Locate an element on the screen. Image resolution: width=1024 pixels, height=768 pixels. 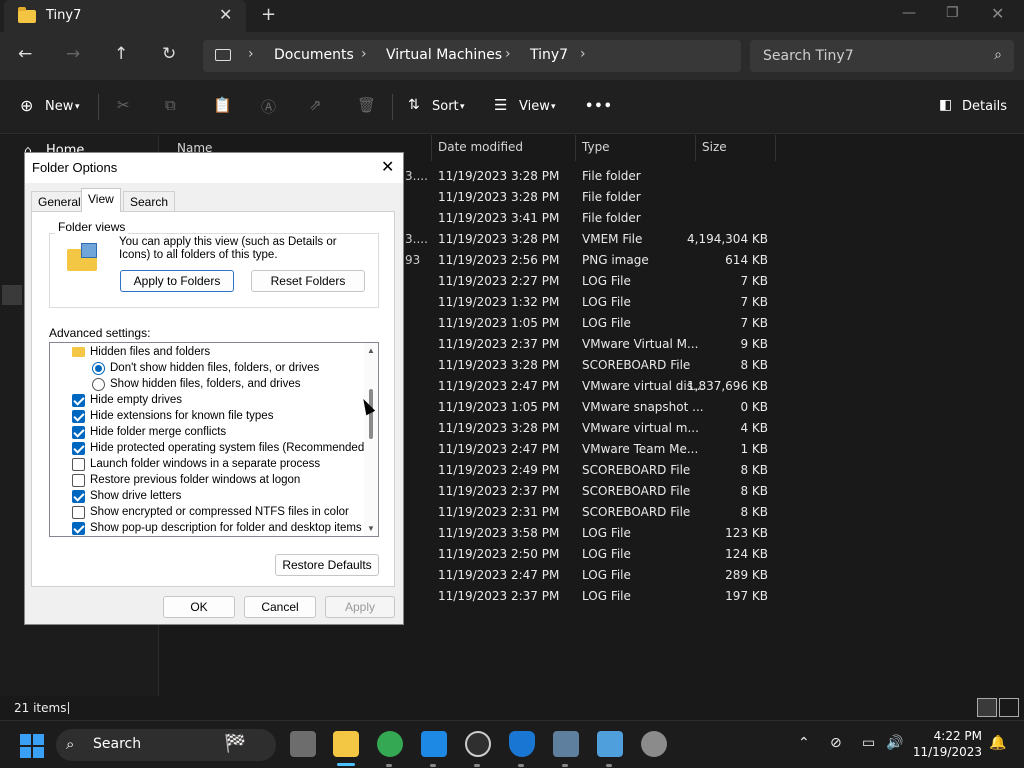
ok-button: OK is located at coordinates (199, 607).